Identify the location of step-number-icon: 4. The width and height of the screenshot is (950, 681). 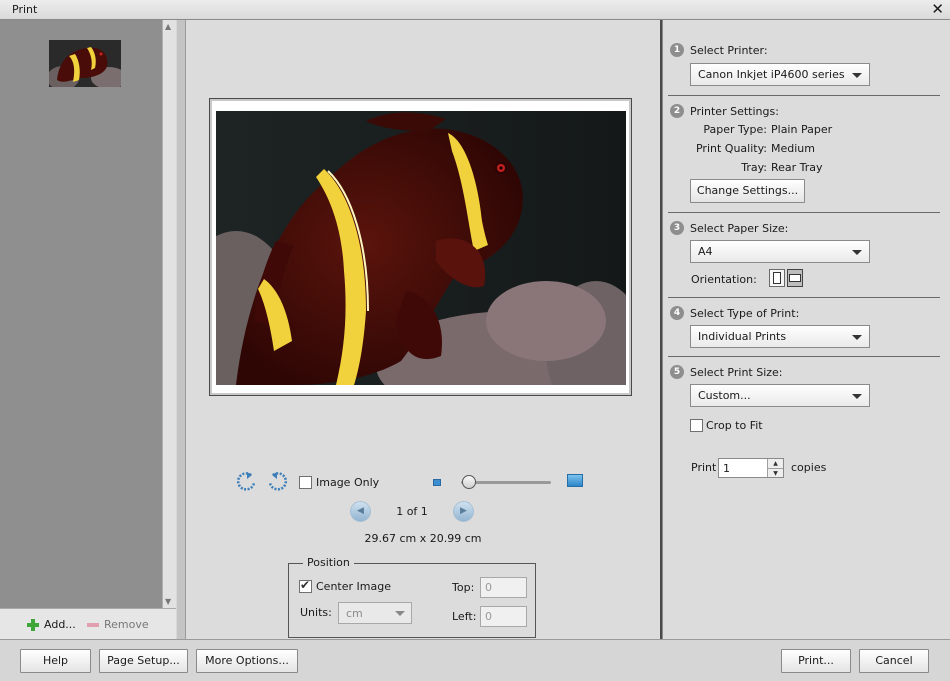
(677, 313).